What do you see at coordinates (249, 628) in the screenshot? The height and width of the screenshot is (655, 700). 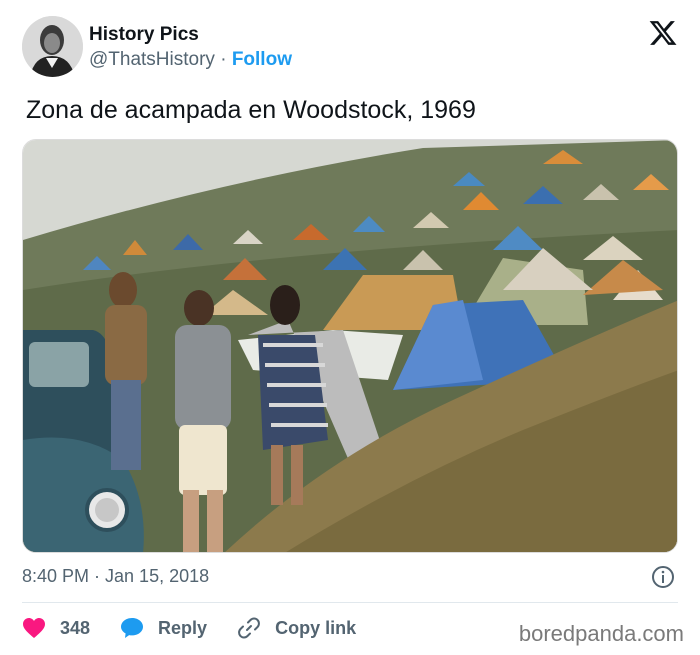 I see `link-icon` at bounding box center [249, 628].